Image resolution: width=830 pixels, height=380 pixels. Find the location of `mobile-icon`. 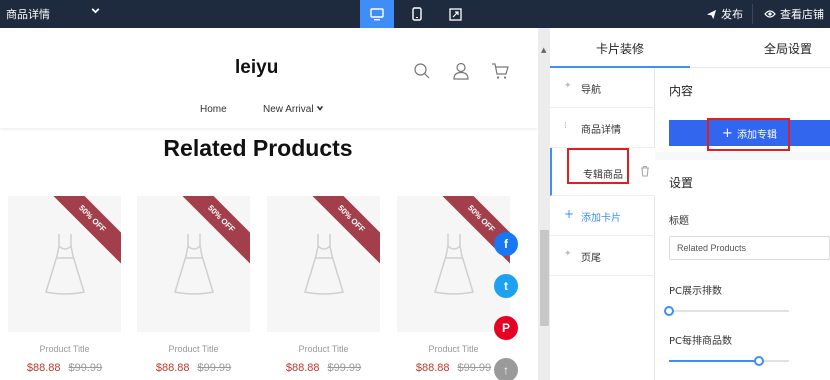

mobile-icon is located at coordinates (417, 14).